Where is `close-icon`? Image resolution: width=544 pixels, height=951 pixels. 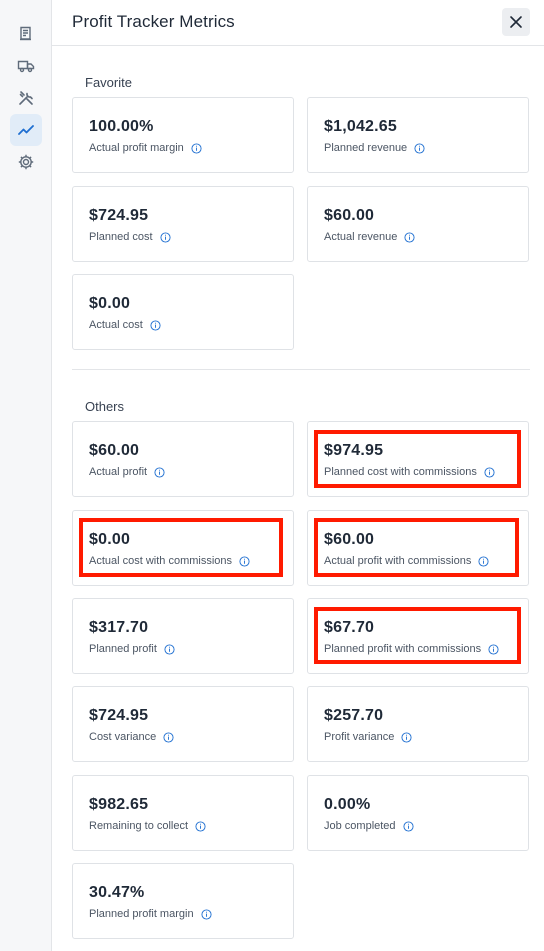
close-icon is located at coordinates (516, 22).